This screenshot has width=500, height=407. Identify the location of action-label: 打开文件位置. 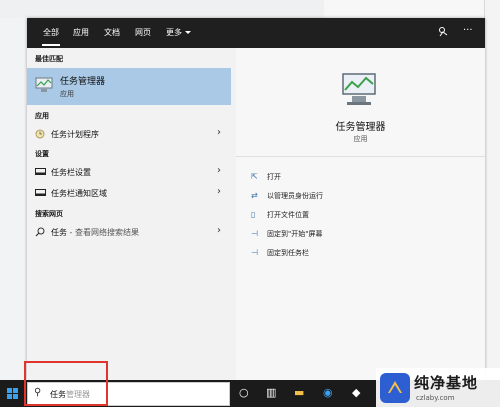
(288, 215).